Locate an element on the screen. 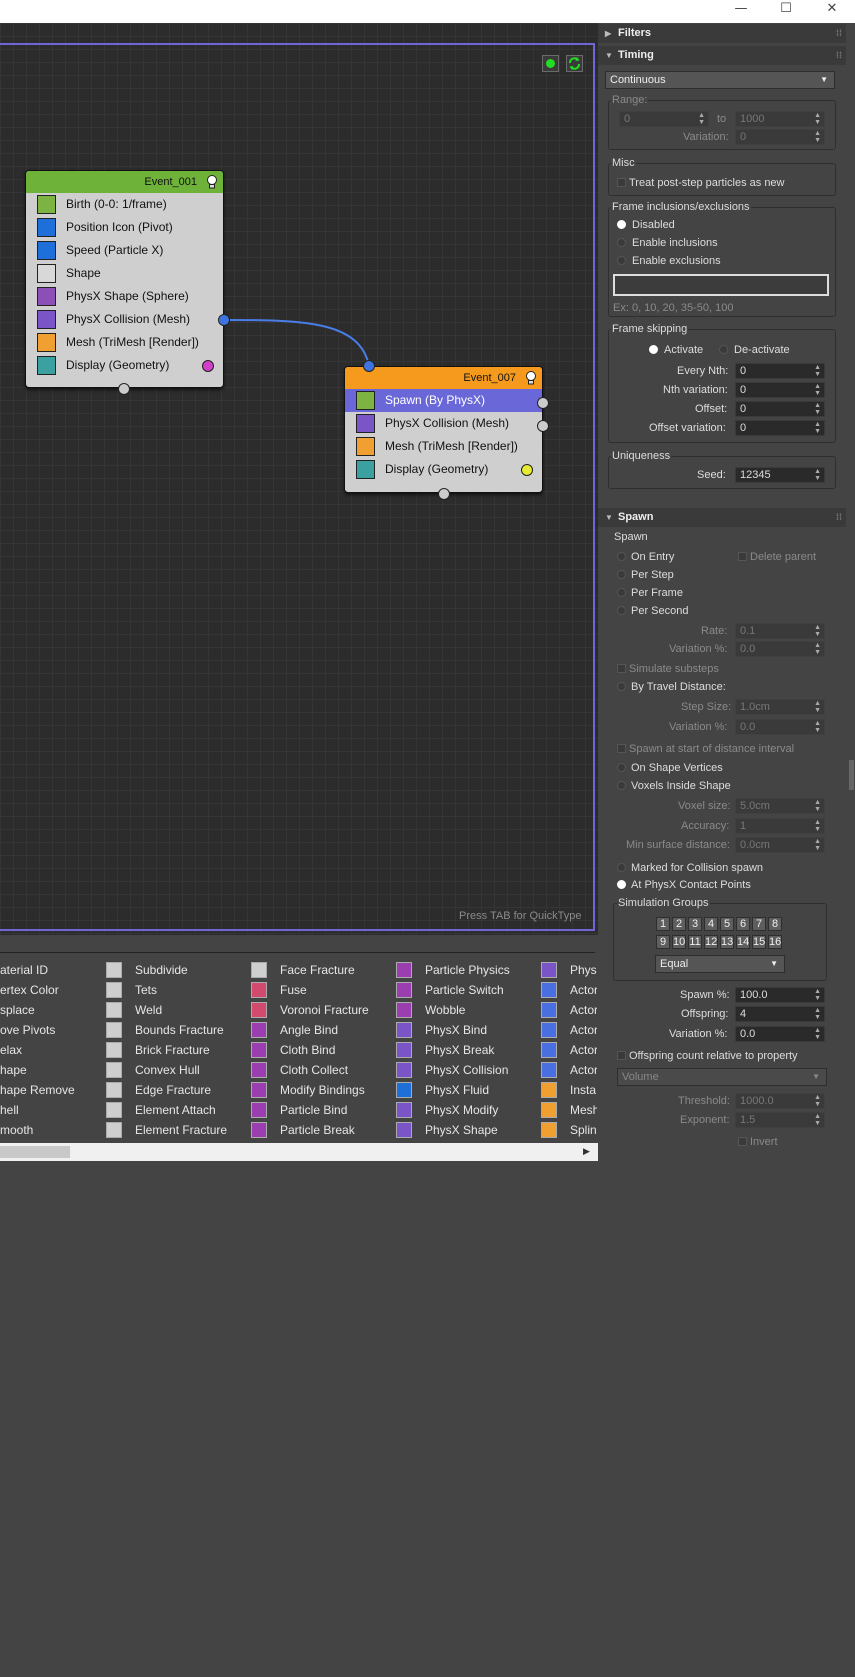 This screenshot has width=855, height=1677. depot-operator: Subdivide is located at coordinates (176, 970).